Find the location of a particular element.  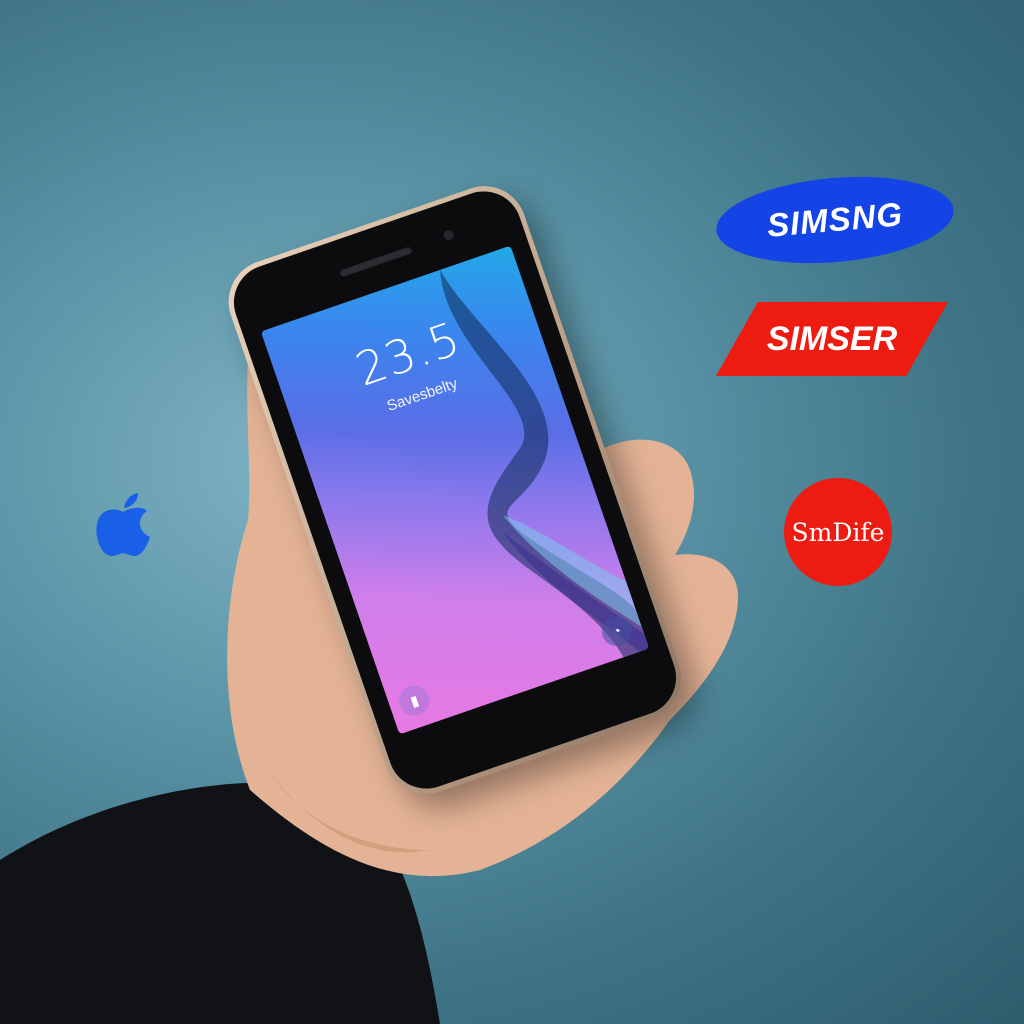

apple-logo-icon is located at coordinates (123, 524).